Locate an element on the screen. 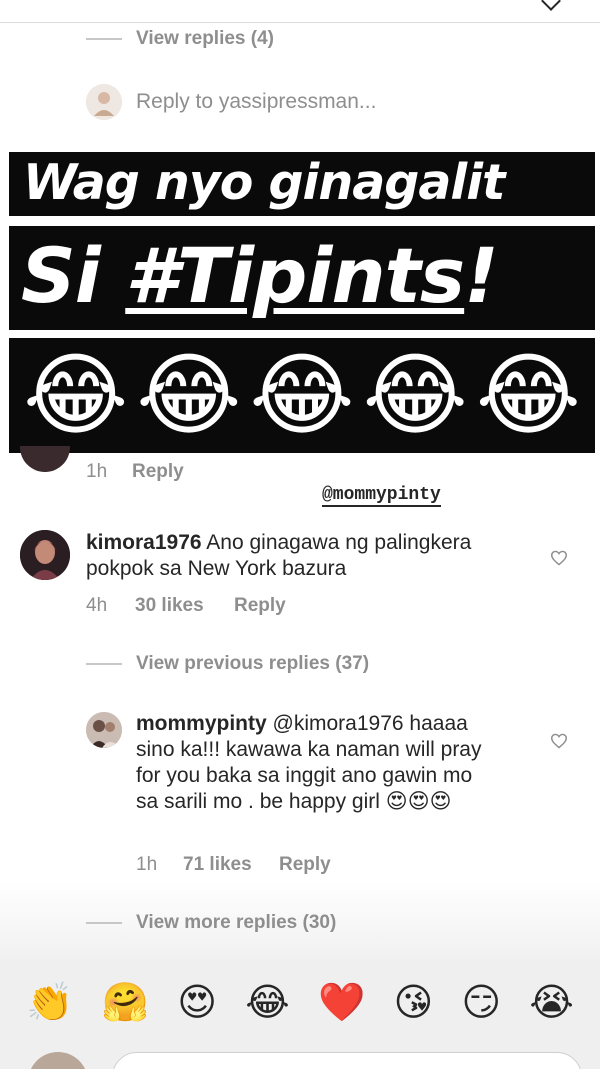 This screenshot has height=1069, width=600. red-heart-emoji-button: ❤️ is located at coordinates (341, 1003).